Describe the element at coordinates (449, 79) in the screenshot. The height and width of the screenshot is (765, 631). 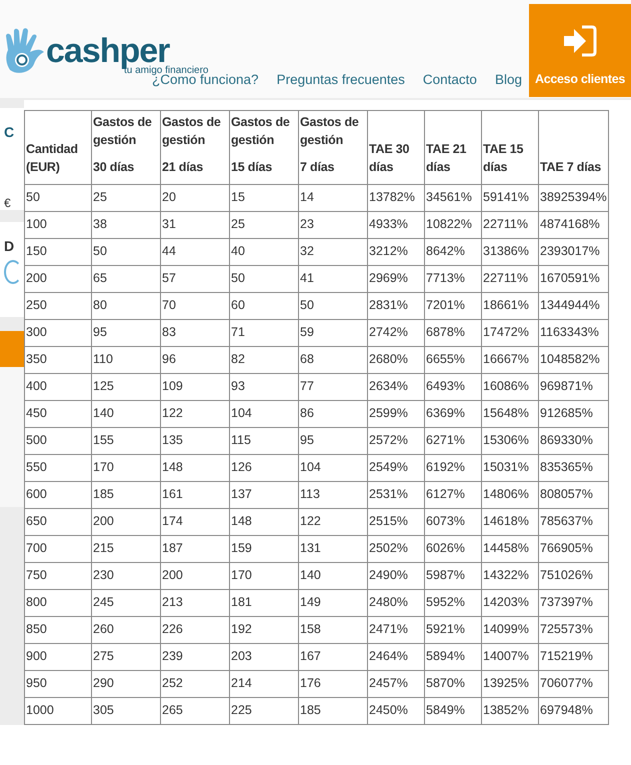
I see `nav-link: Contacto` at that location.